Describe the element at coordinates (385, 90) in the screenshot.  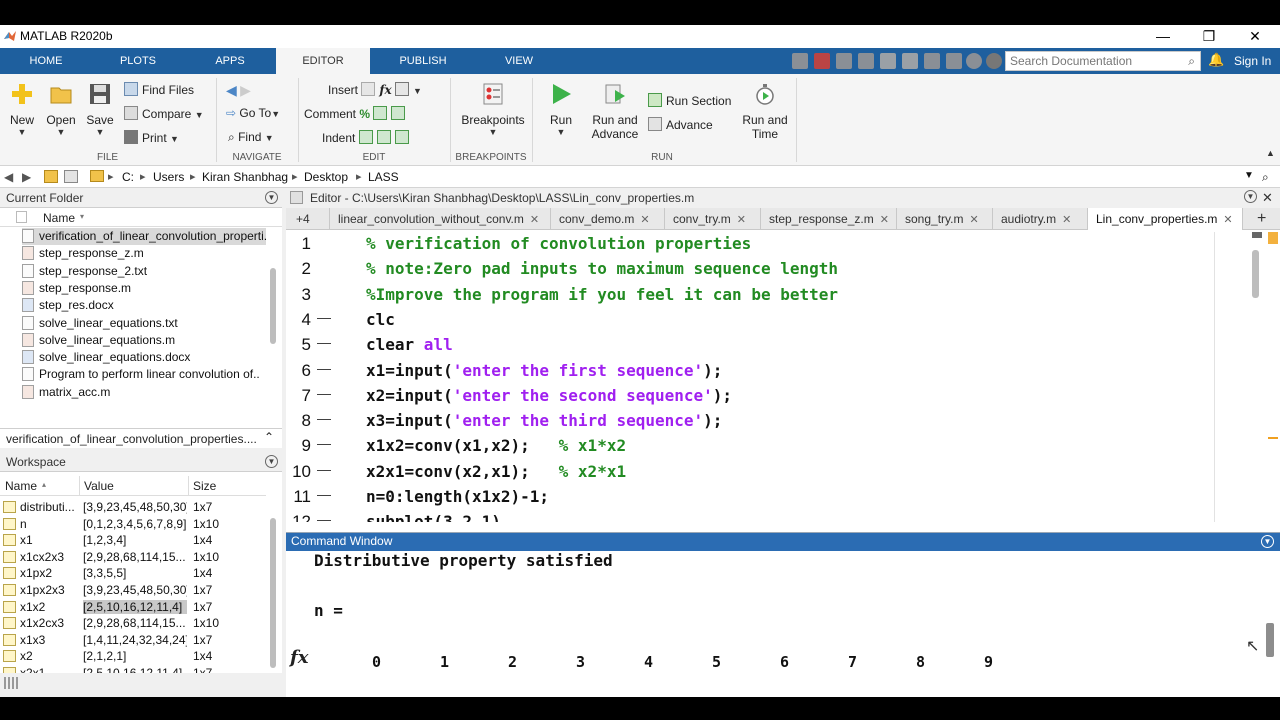
I see `fx-icon: fx` at that location.